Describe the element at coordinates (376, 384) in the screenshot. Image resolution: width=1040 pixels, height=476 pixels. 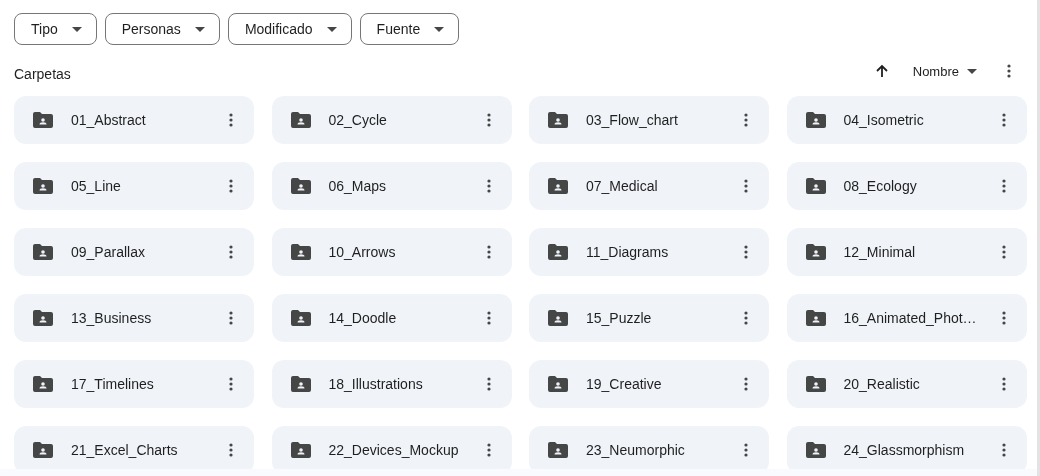
I see `folder-name: 18_Illustrations` at that location.